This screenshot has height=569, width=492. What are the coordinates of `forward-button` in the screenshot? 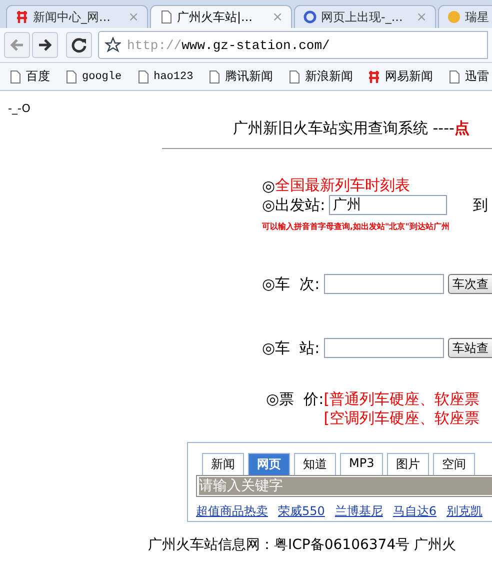 It's located at (45, 45).